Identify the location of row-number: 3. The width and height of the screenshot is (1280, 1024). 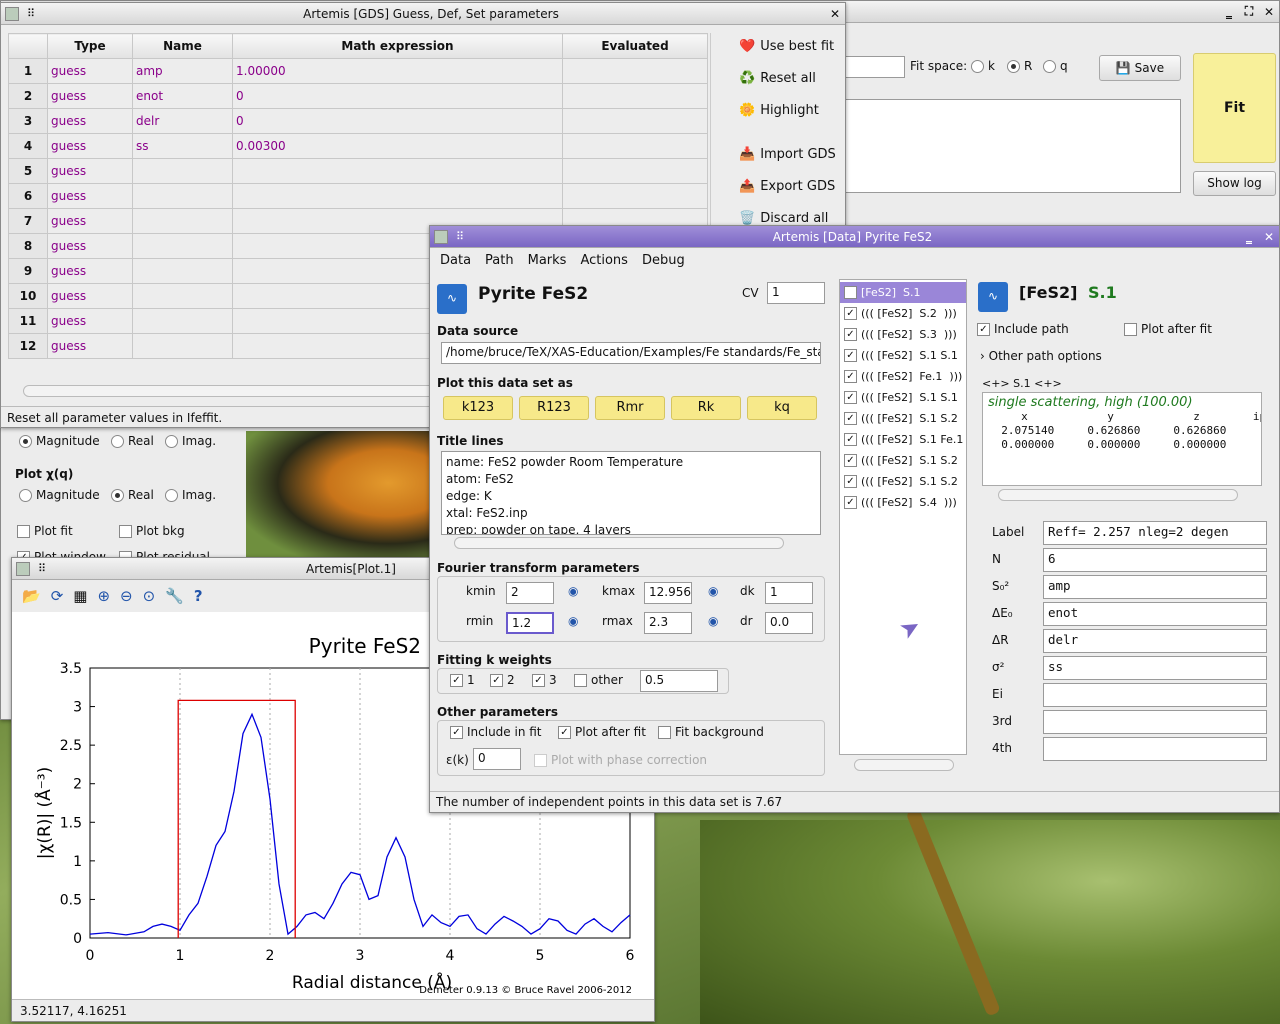
(28, 121).